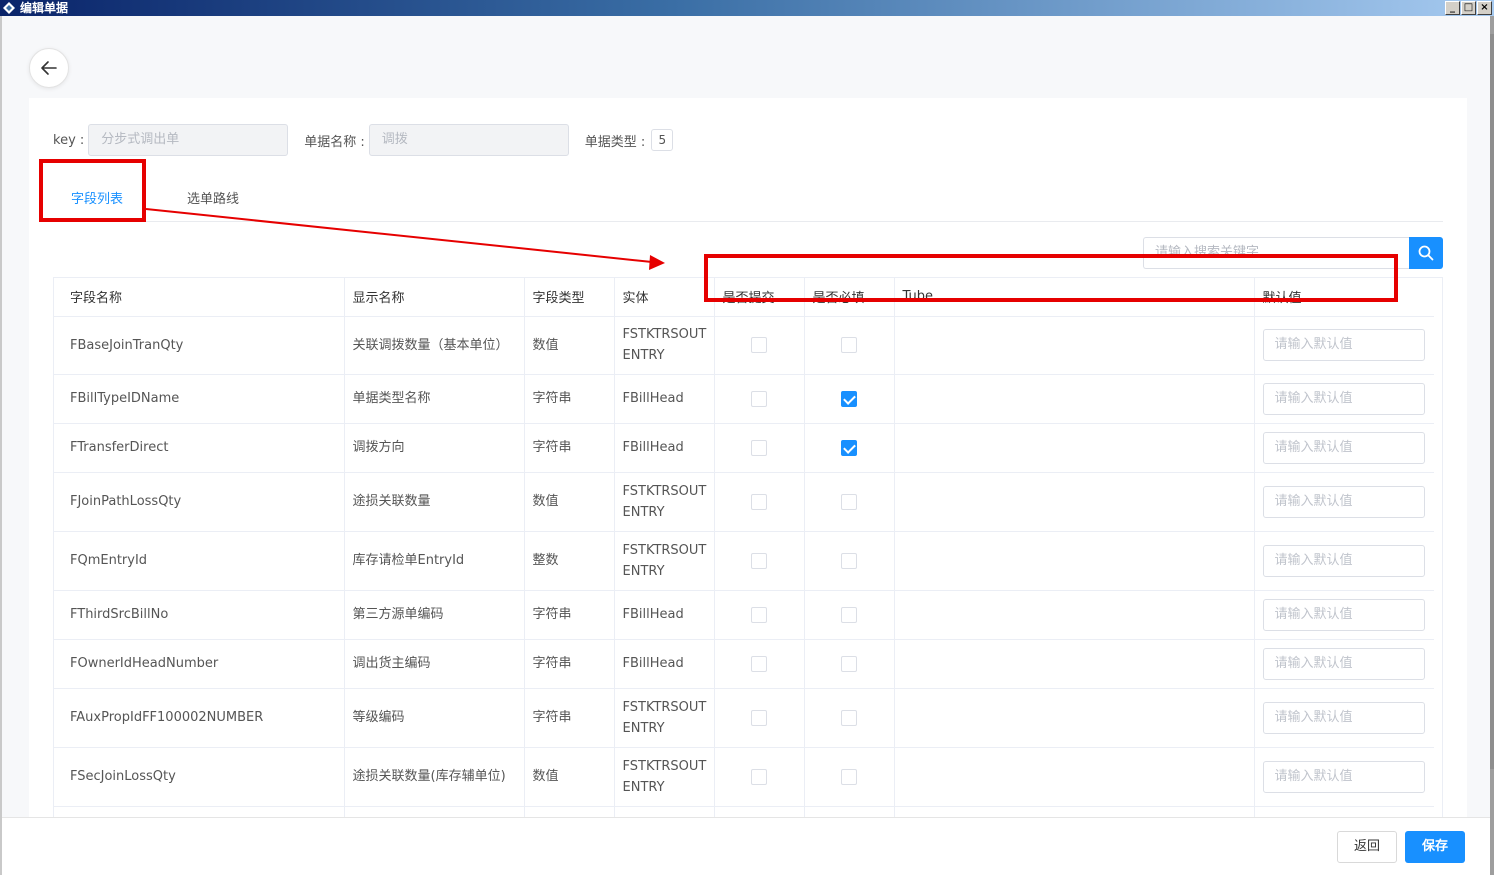  What do you see at coordinates (9, 8) in the screenshot?
I see `app-icon` at bounding box center [9, 8].